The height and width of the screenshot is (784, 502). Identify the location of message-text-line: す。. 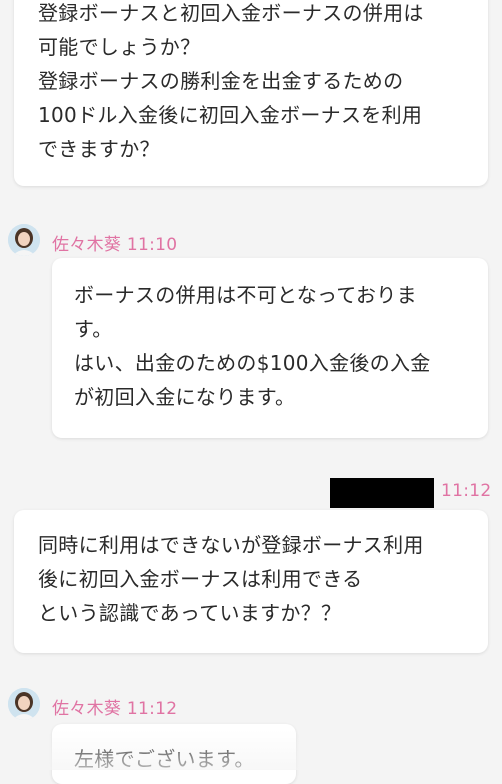
(93, 329).